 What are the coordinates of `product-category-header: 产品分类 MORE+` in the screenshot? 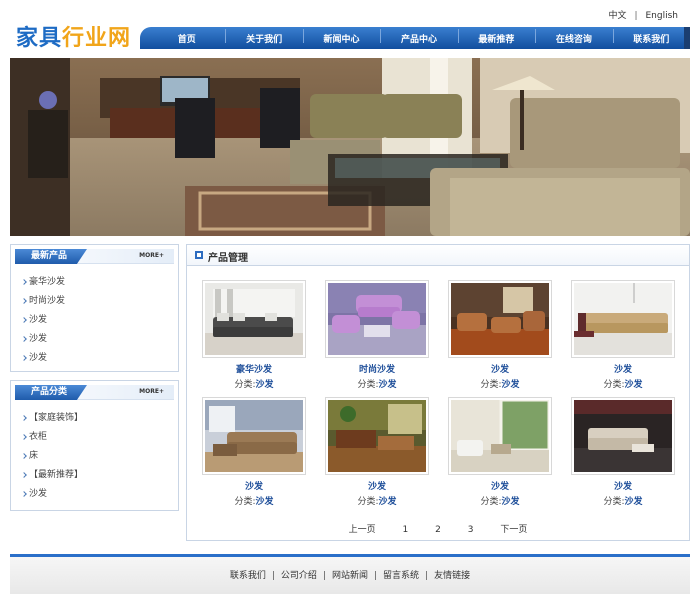 It's located at (94, 392).